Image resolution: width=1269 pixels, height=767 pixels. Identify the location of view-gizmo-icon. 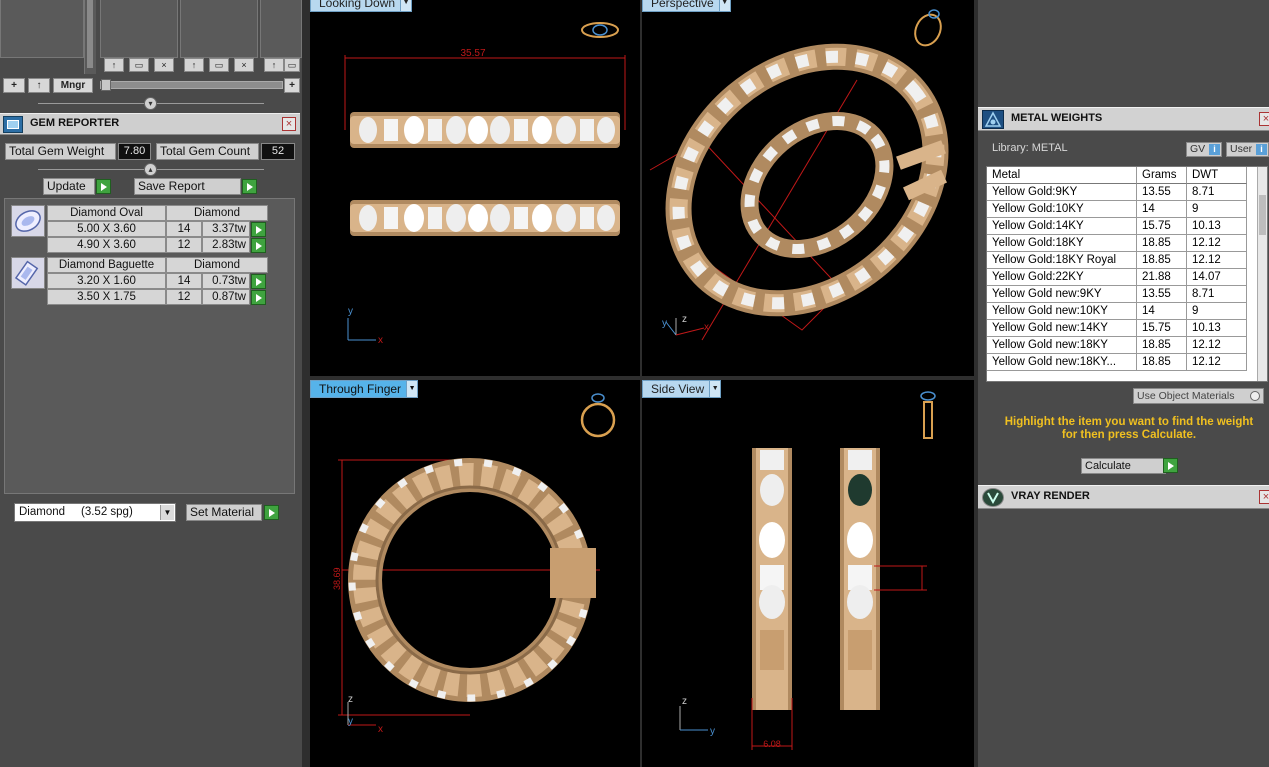
(598, 415).